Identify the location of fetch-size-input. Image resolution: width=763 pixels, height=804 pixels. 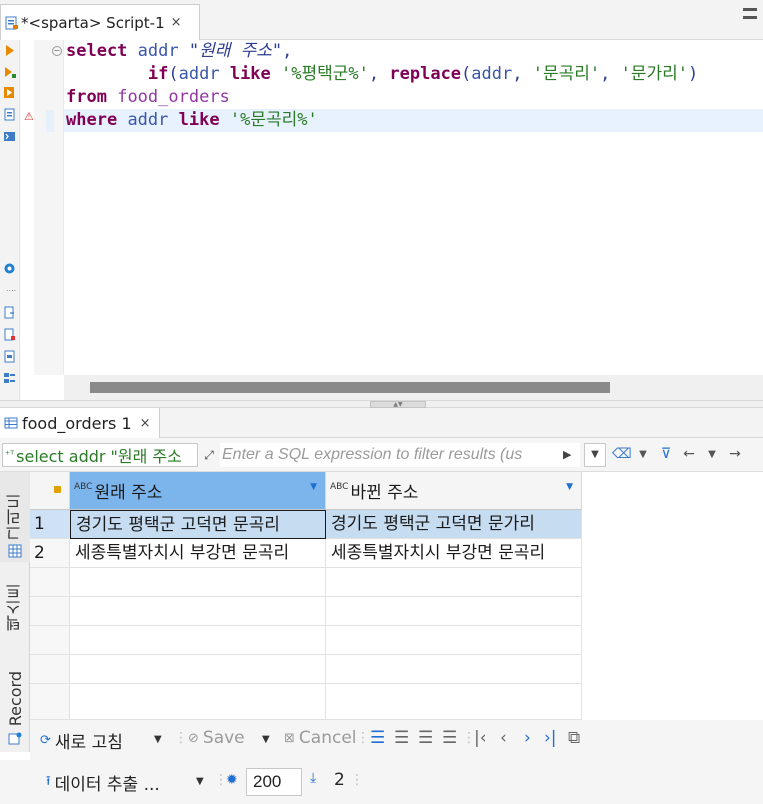
(274, 782).